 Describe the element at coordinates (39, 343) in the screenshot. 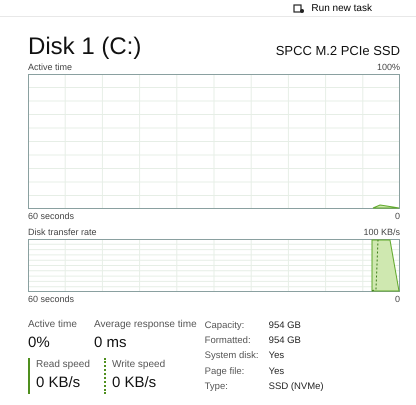

I see `stat-value: 0%` at that location.